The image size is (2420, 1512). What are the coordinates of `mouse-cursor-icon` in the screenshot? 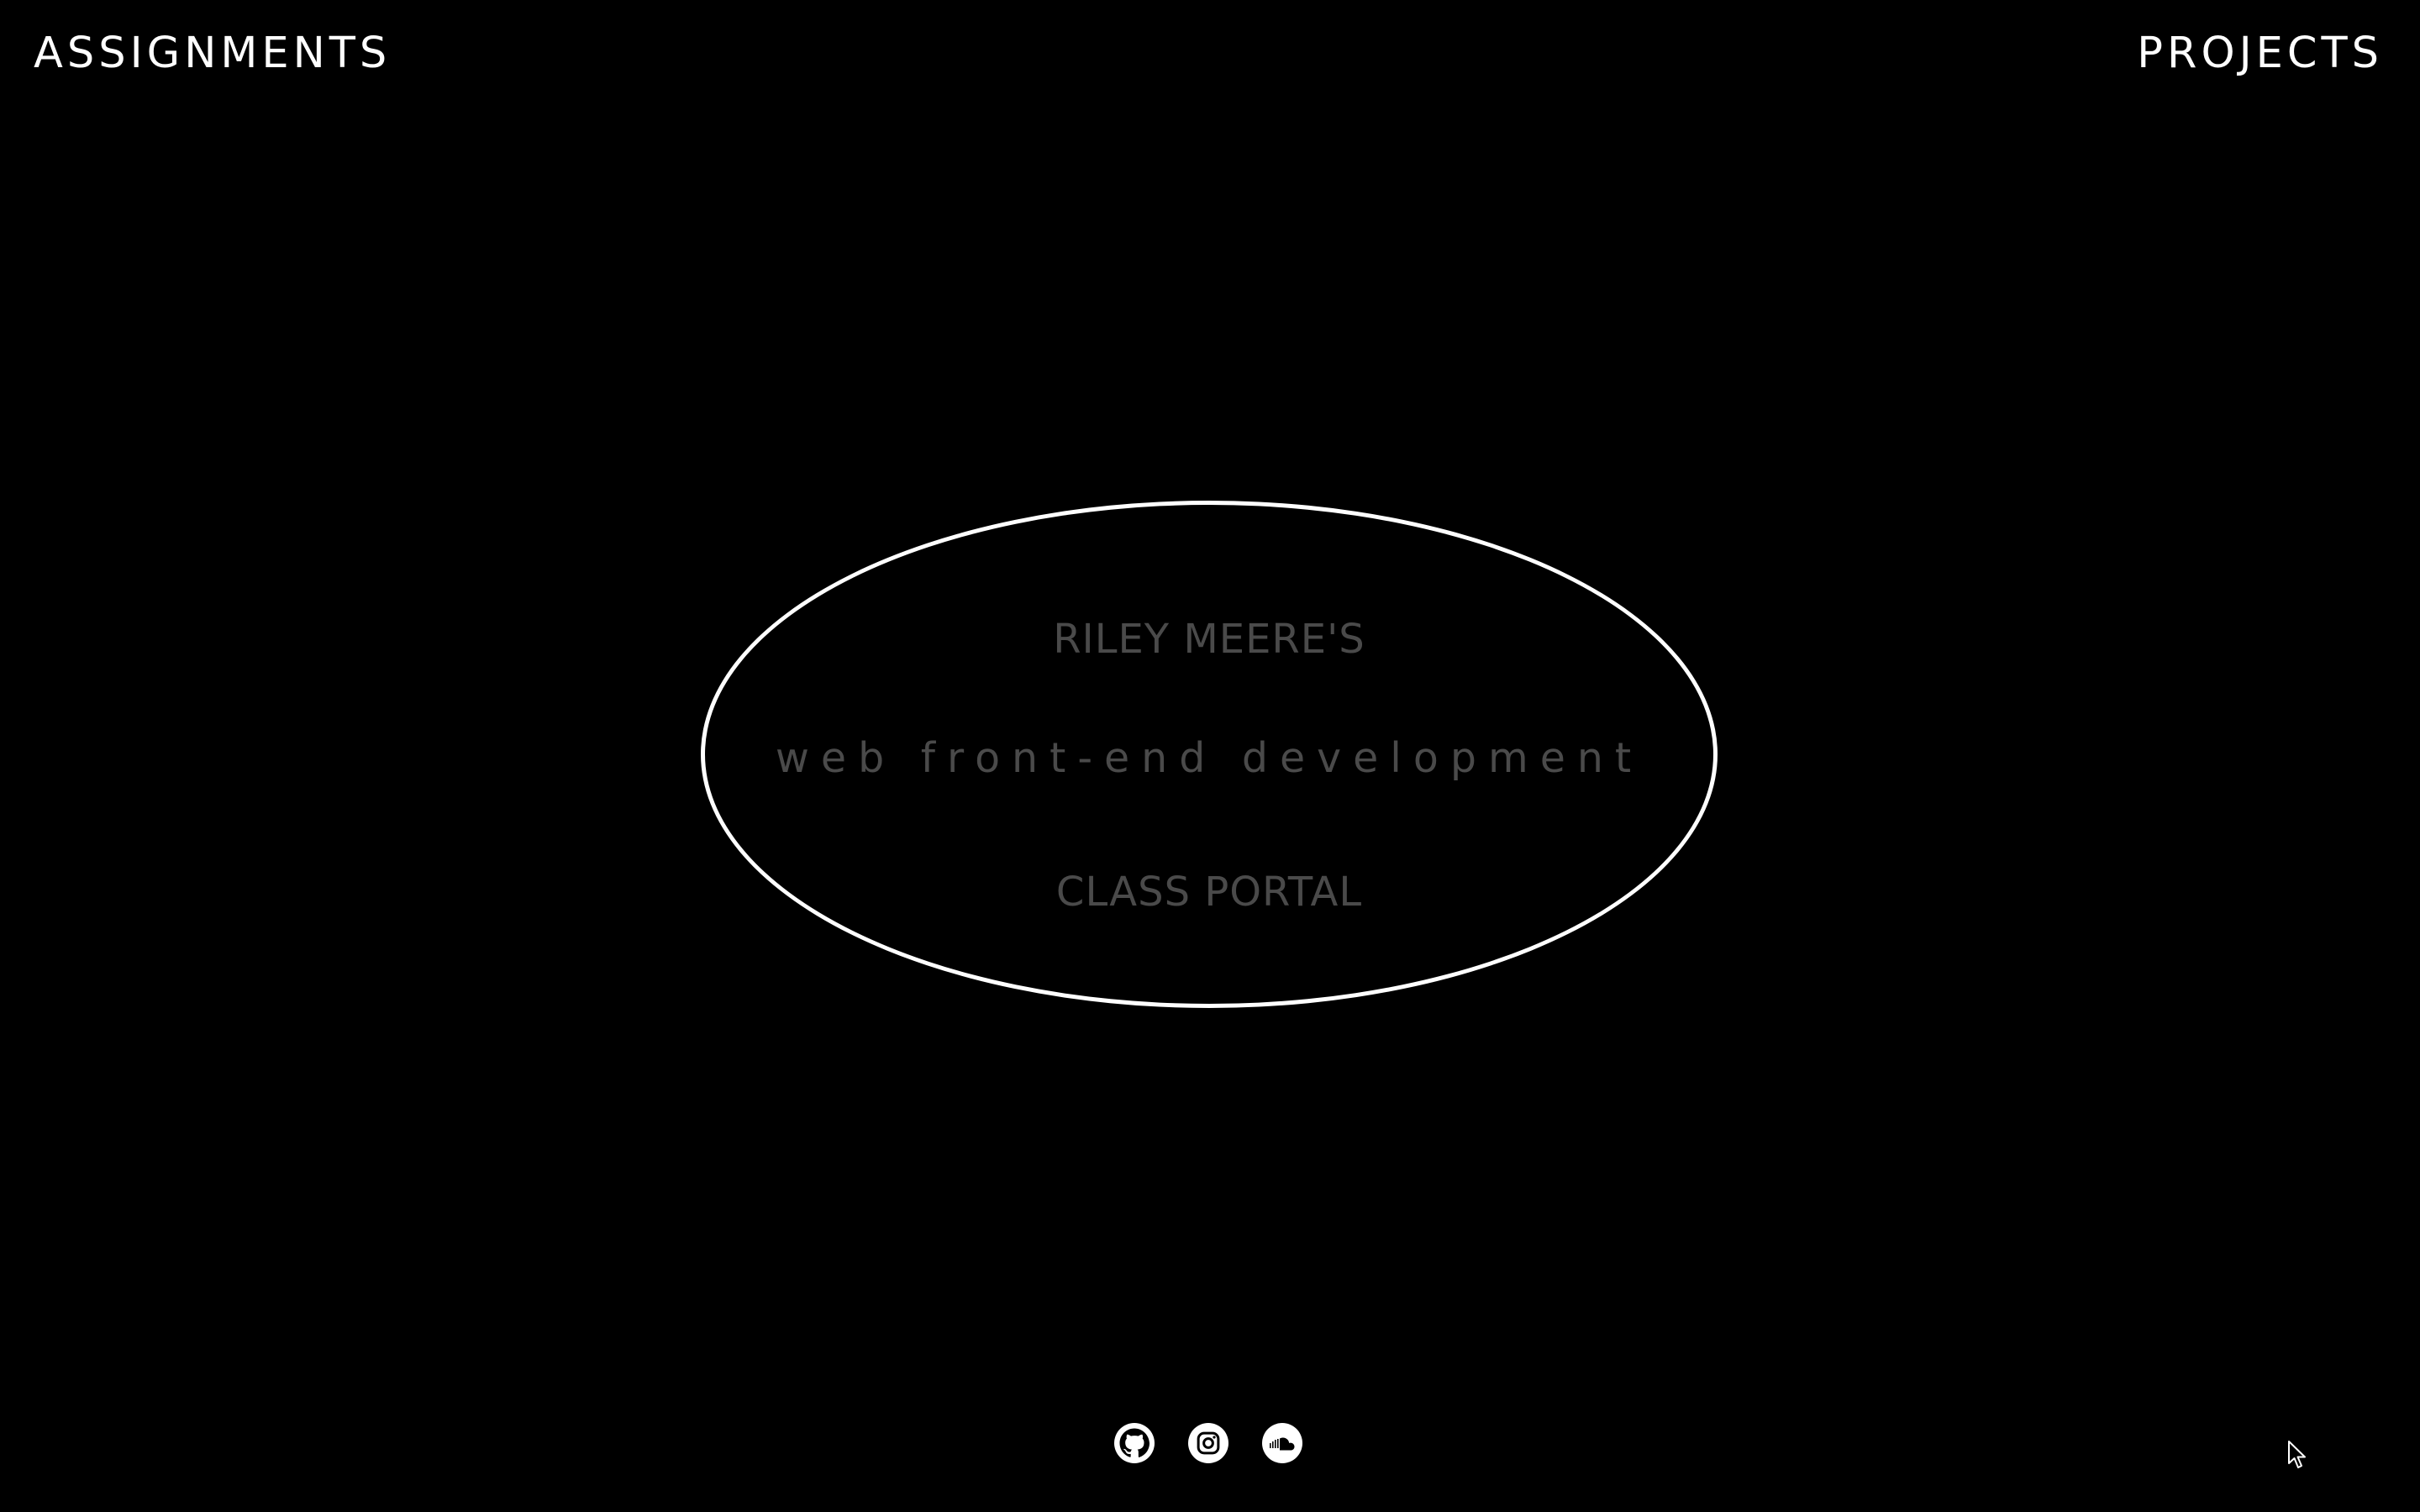 It's located at (2298, 1456).